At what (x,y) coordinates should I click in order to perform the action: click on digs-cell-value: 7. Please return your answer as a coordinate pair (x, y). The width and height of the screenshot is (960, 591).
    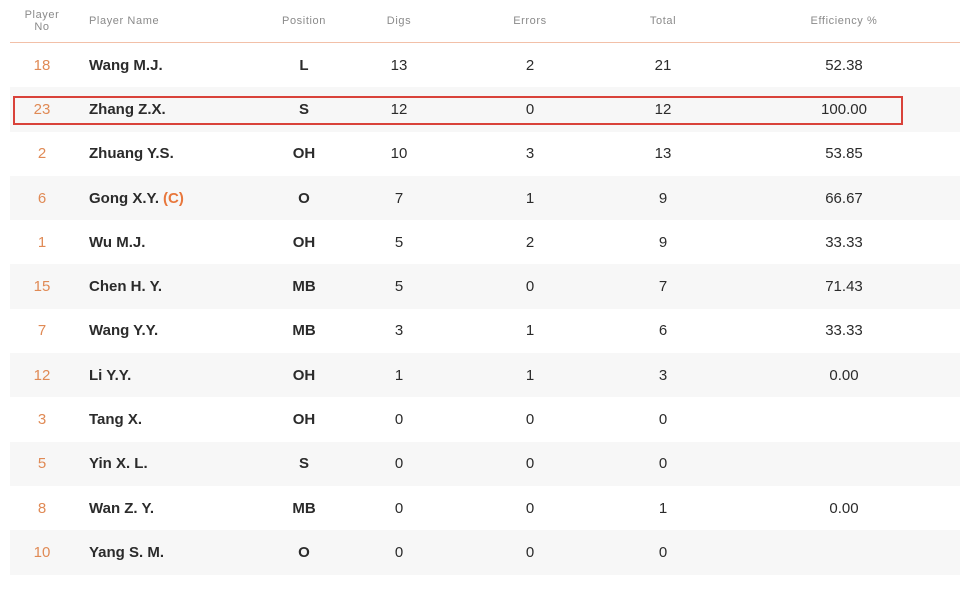
    Looking at the image, I should click on (399, 198).